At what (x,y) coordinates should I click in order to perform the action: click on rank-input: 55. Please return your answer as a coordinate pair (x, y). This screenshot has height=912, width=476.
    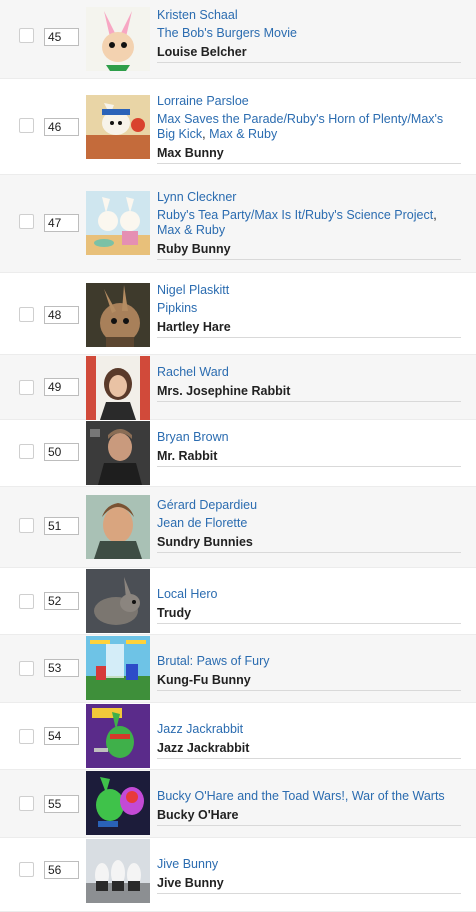
    Looking at the image, I should click on (61, 804).